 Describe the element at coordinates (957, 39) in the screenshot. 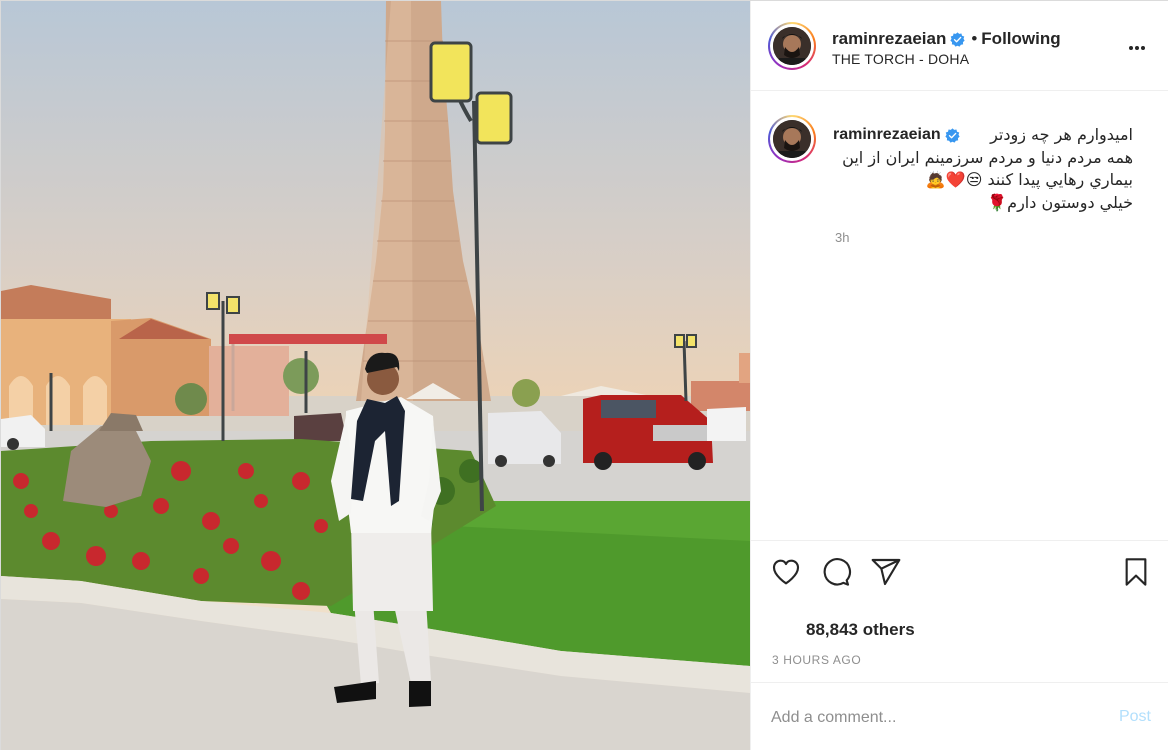

I see `verified-icon` at that location.